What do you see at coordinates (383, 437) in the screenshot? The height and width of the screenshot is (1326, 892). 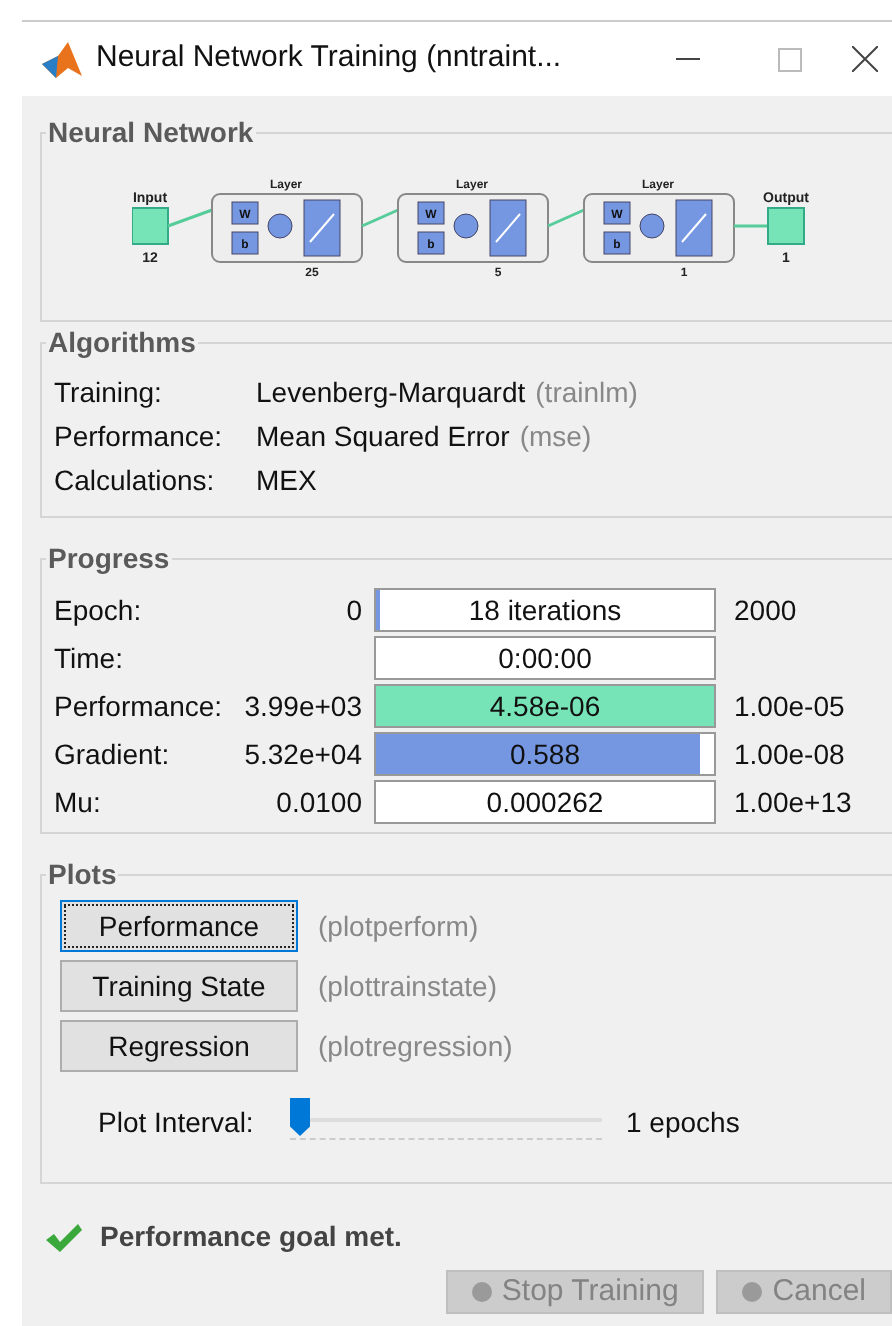 I see `algorithm-value: Mean Squared Error` at bounding box center [383, 437].